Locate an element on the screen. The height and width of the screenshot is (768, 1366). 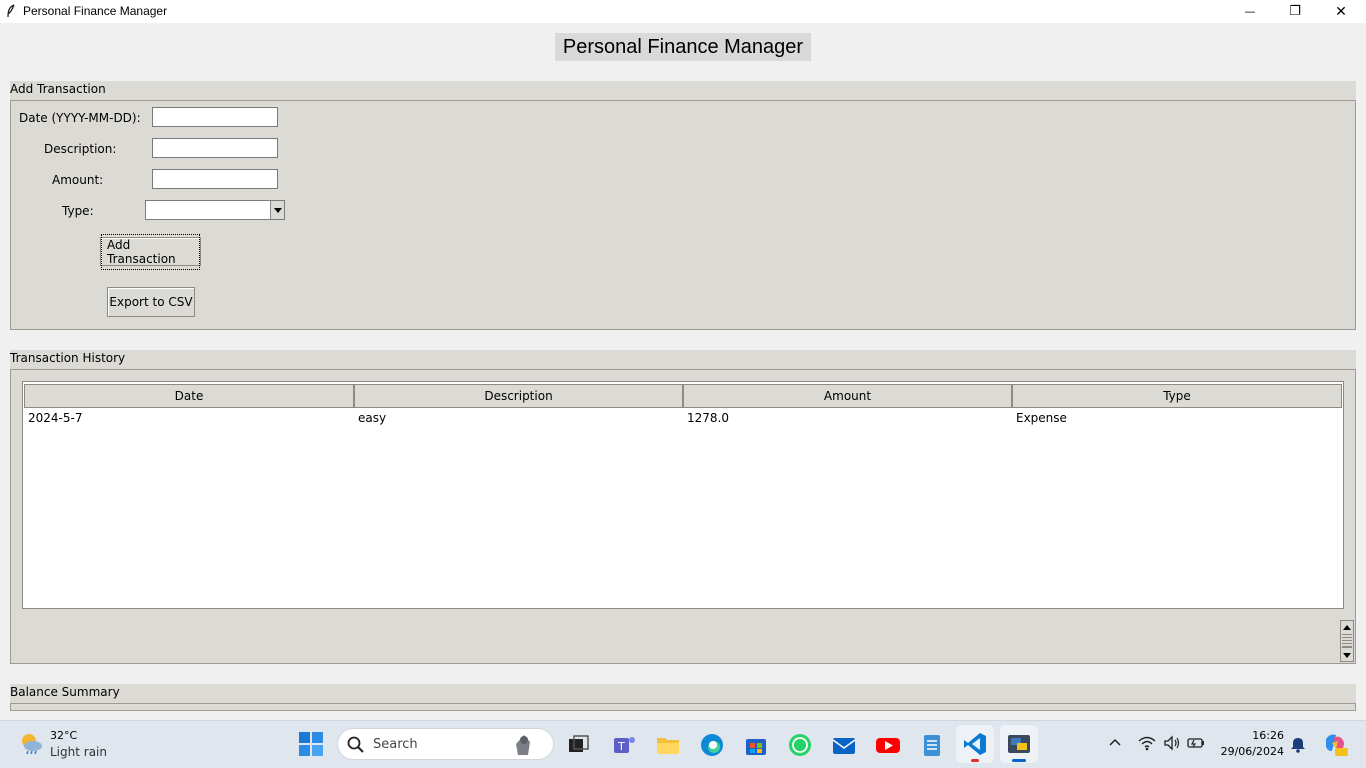
clock-date: 29/06/2024 is located at coordinates (1251, 751).